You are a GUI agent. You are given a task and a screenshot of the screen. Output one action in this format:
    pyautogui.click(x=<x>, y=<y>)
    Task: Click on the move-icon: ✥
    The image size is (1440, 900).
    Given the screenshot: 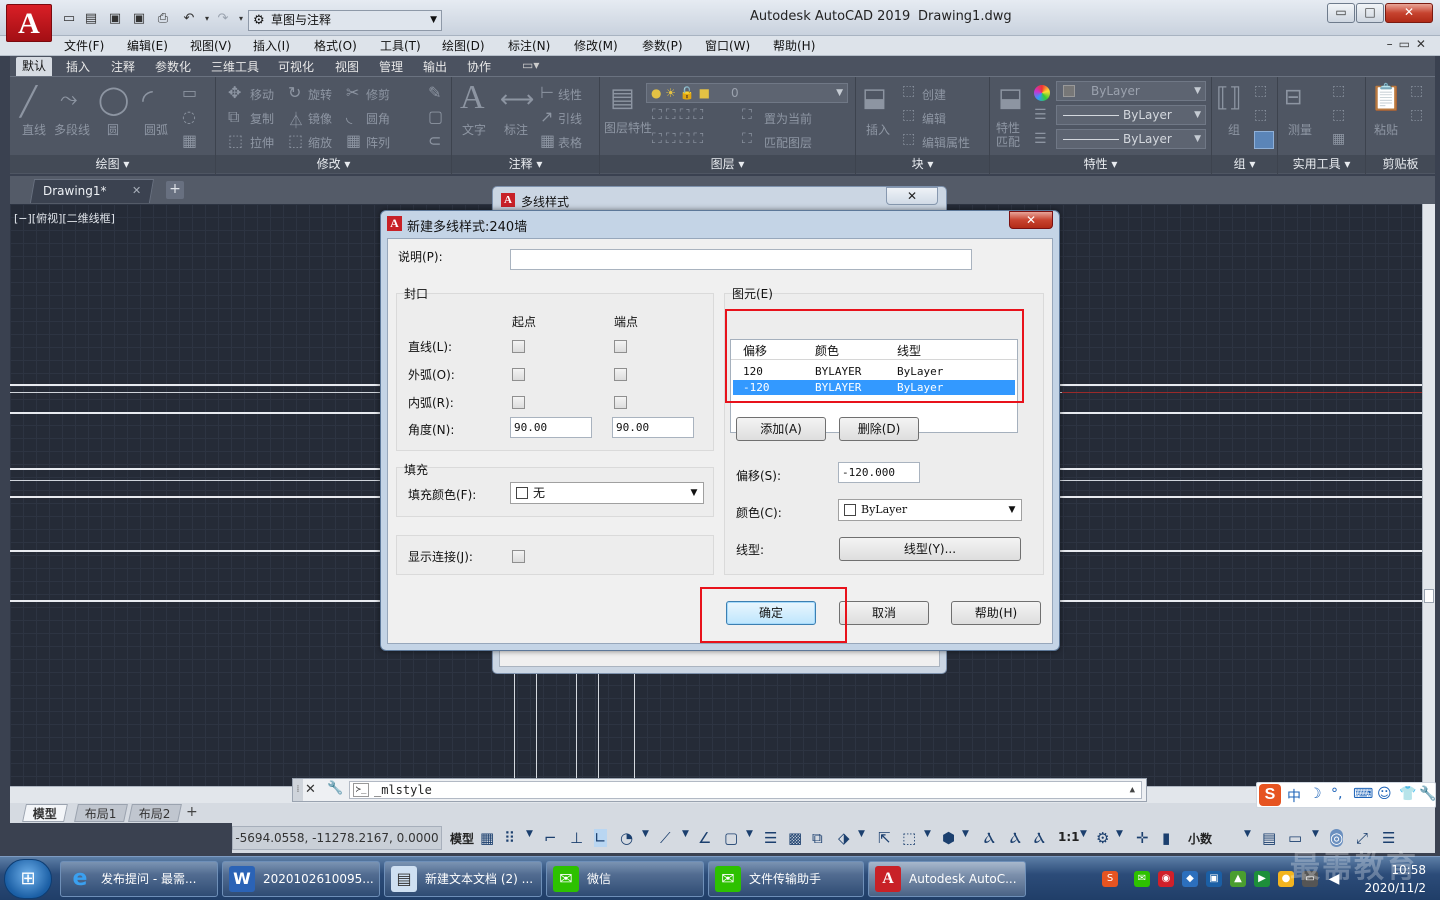 What is the action you would take?
    pyautogui.click(x=234, y=92)
    